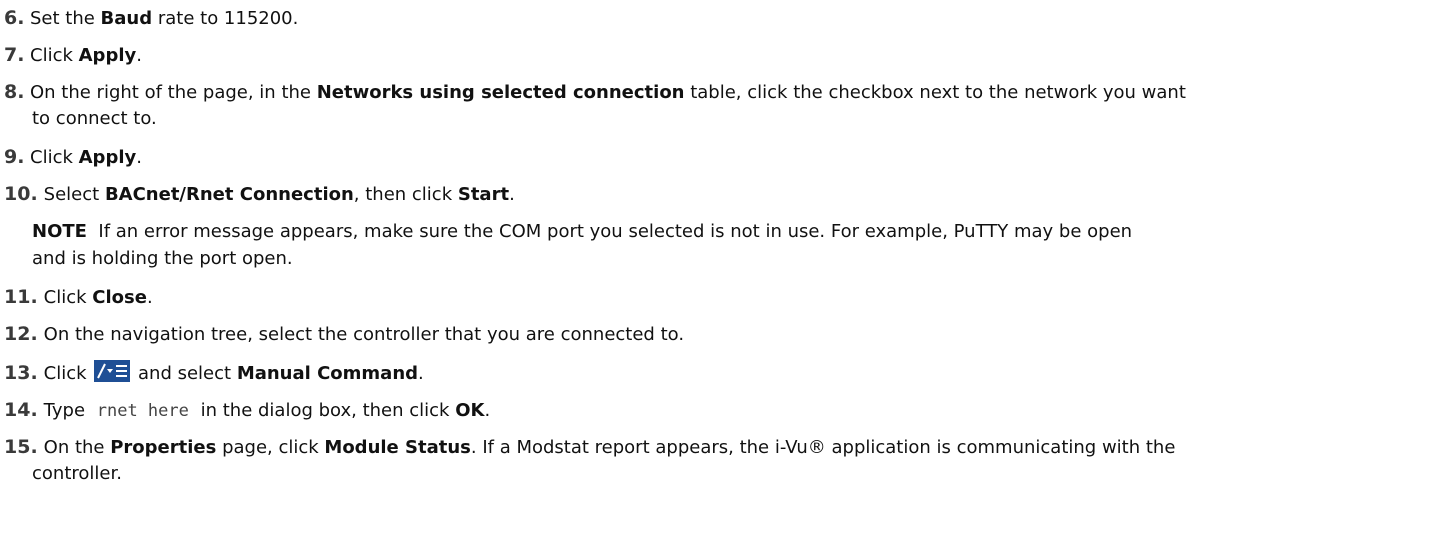 Image resolution: width=1439 pixels, height=544 pixels. I want to click on step-number: 8., so click(14, 92).